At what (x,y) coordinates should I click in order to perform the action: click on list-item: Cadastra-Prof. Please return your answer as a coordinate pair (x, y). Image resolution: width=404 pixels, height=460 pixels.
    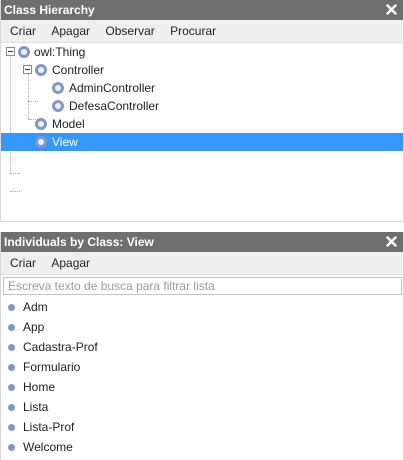
    Looking at the image, I should click on (202, 347).